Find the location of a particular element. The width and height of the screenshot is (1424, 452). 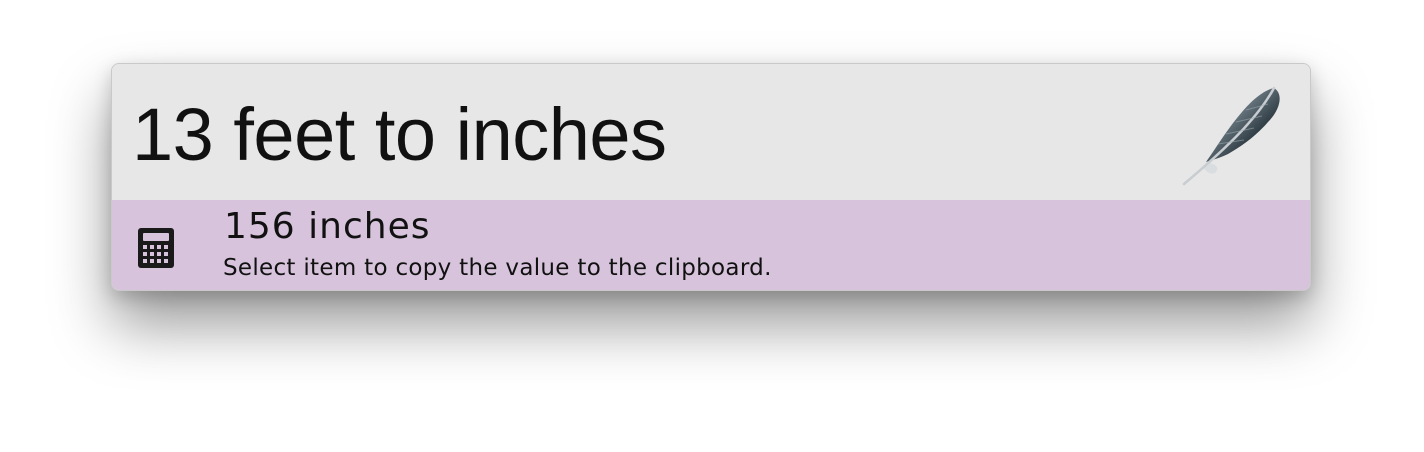

feather-icon is located at coordinates (1231, 136).